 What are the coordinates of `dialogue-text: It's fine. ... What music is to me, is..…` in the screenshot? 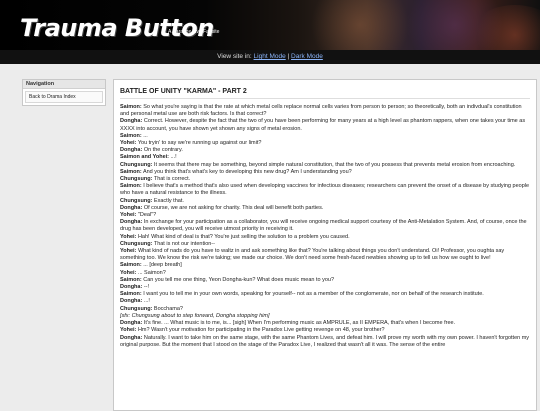 It's located at (299, 323).